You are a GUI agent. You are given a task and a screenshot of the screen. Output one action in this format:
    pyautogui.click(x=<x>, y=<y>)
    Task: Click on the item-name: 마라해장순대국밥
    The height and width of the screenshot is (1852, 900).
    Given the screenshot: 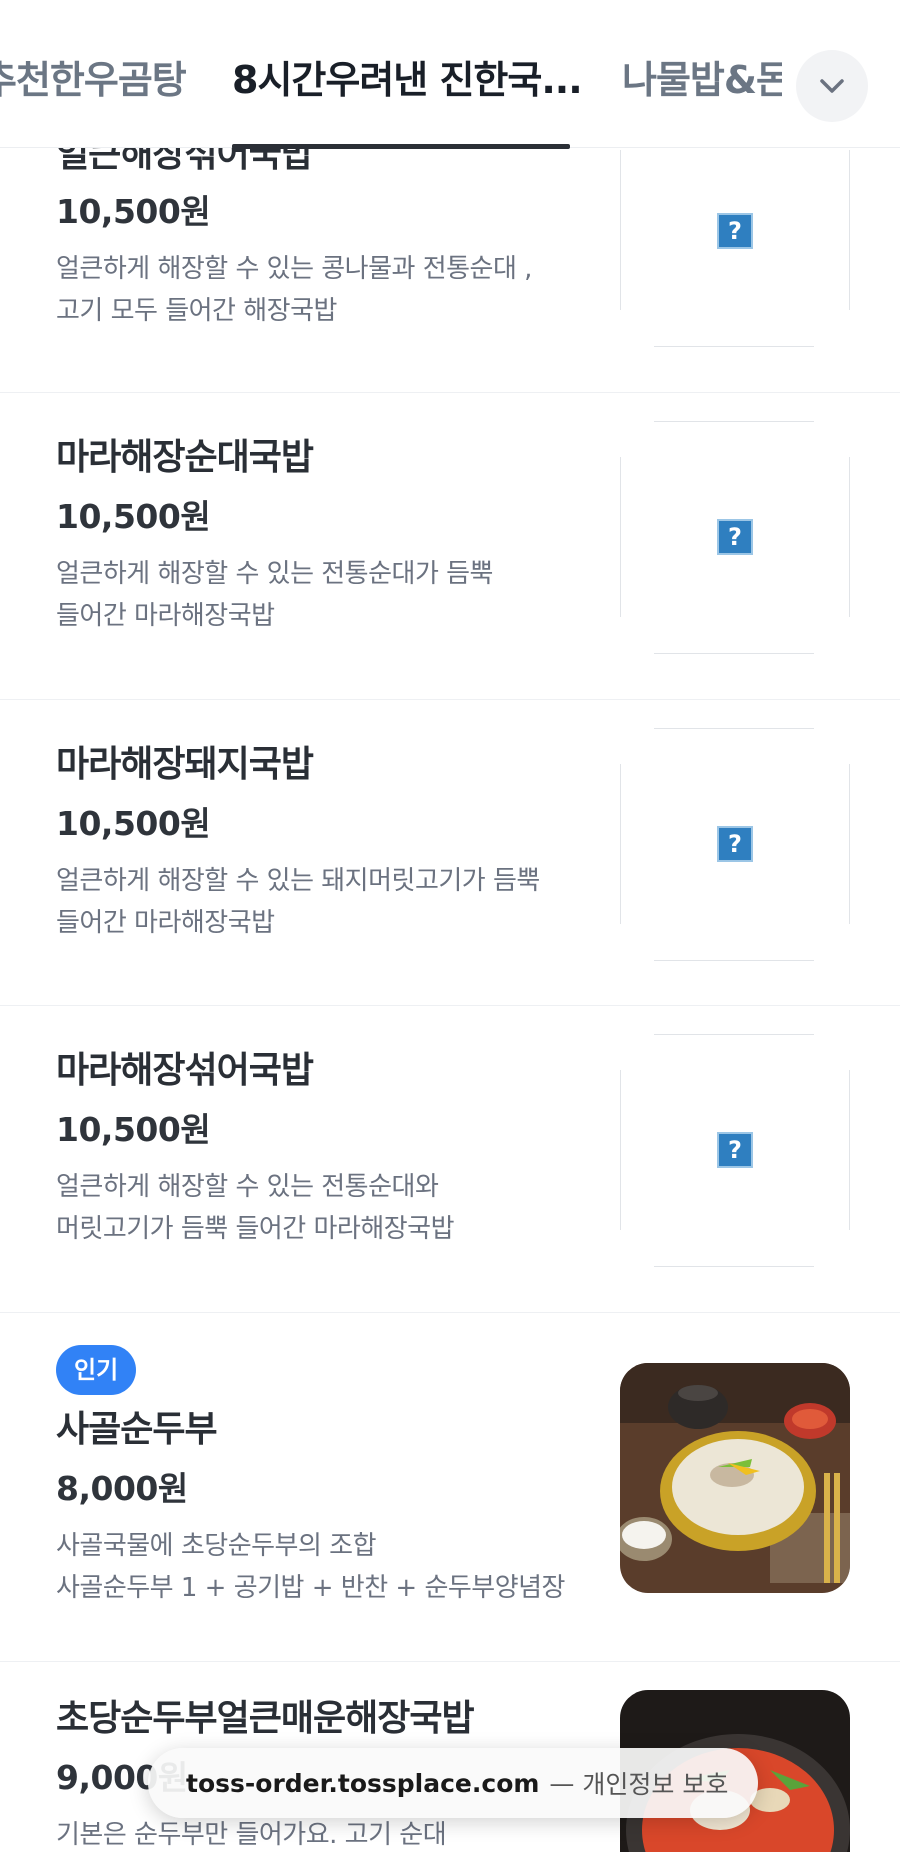 What is the action you would take?
    pyautogui.click(x=185, y=457)
    